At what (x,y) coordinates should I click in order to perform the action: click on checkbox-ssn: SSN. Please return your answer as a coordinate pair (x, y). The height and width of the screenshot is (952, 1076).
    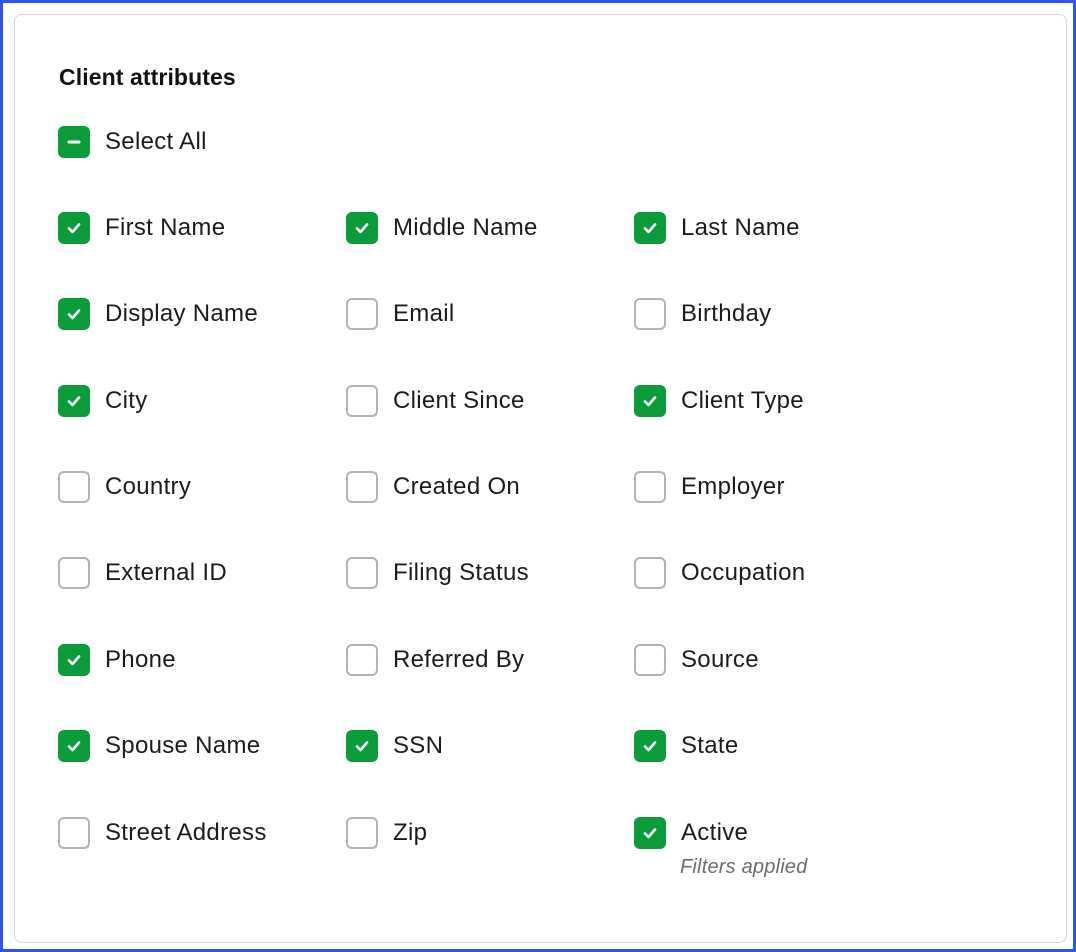
    Looking at the image, I should click on (394, 746).